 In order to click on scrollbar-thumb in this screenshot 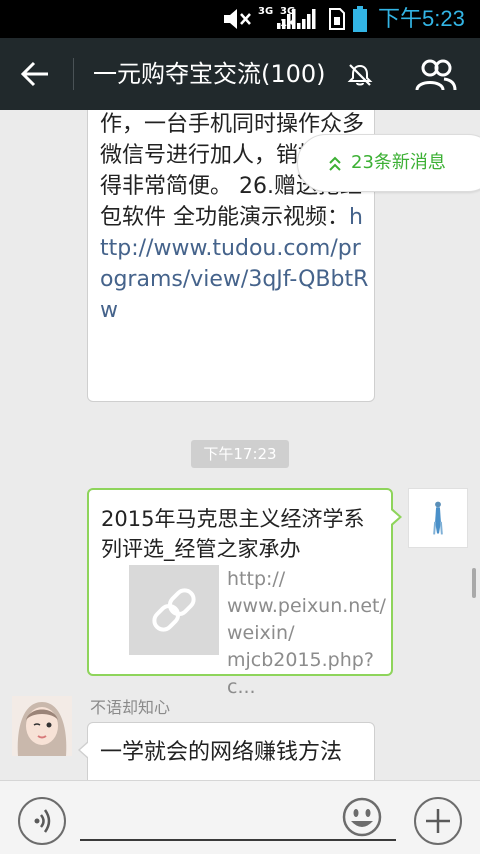, I will do `click(474, 583)`.